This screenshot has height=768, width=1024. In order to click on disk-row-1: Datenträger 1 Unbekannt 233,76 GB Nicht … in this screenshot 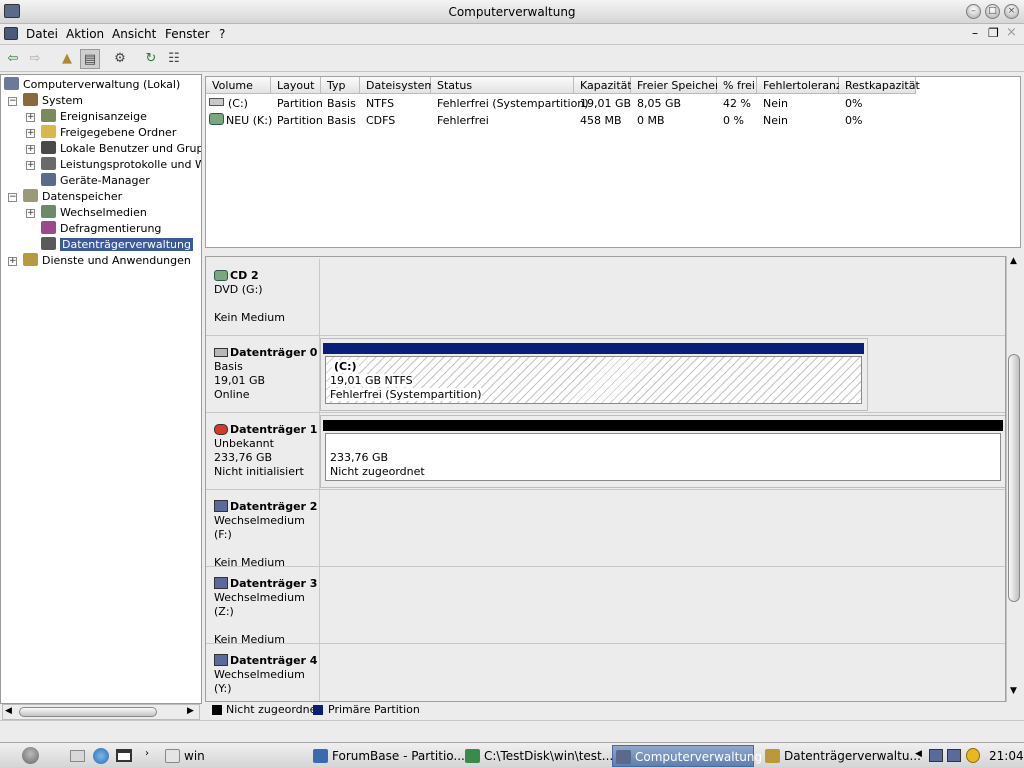, I will do `click(605, 451)`.